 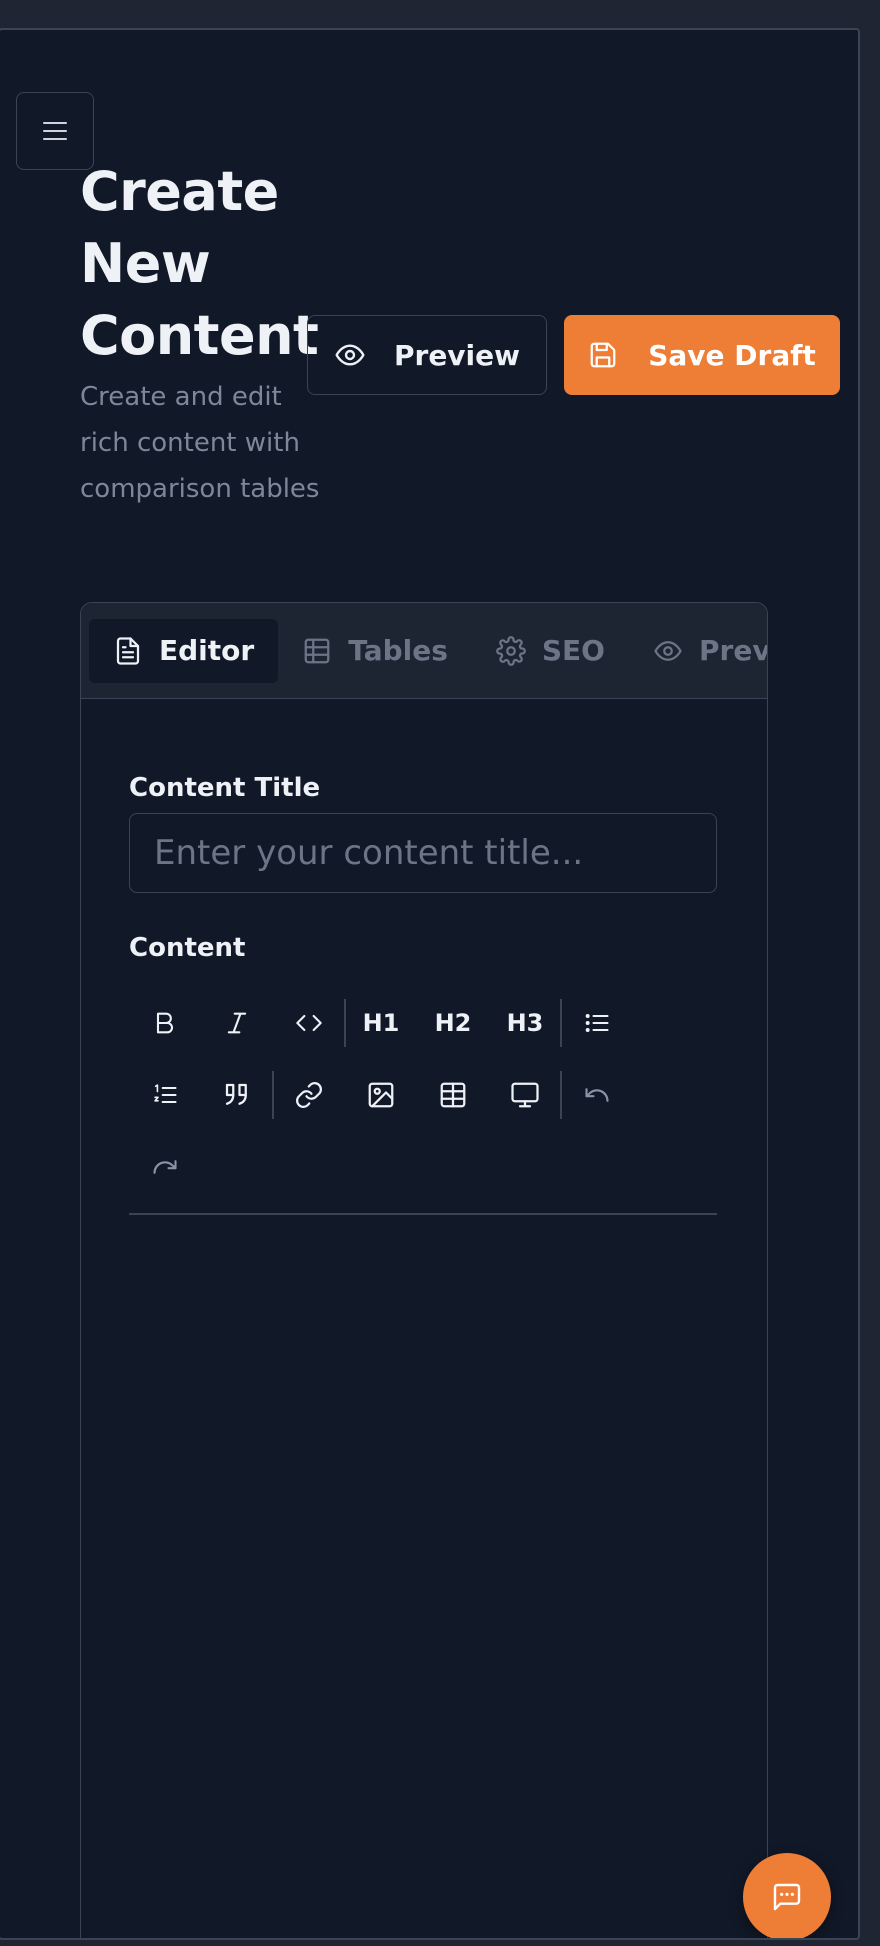 What do you see at coordinates (423, 1214) in the screenshot?
I see `toolbar-divider-line` at bounding box center [423, 1214].